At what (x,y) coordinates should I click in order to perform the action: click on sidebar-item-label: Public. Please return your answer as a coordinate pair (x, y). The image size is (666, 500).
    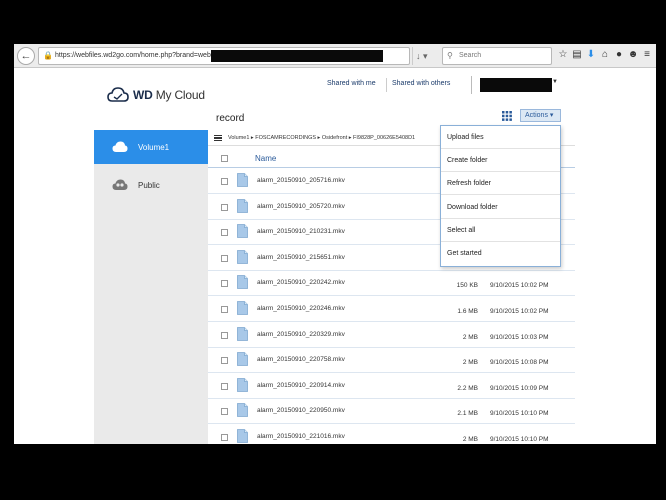
    Looking at the image, I should click on (149, 185).